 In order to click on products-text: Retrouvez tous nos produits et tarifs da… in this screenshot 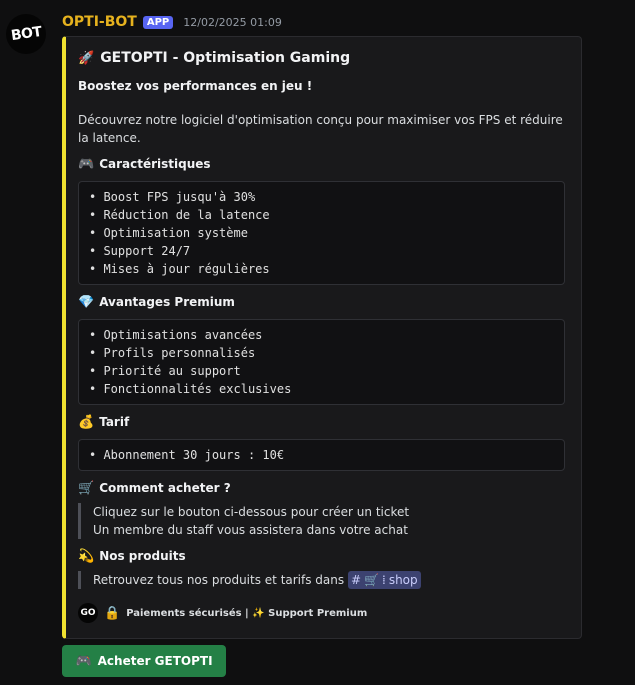, I will do `click(219, 580)`.